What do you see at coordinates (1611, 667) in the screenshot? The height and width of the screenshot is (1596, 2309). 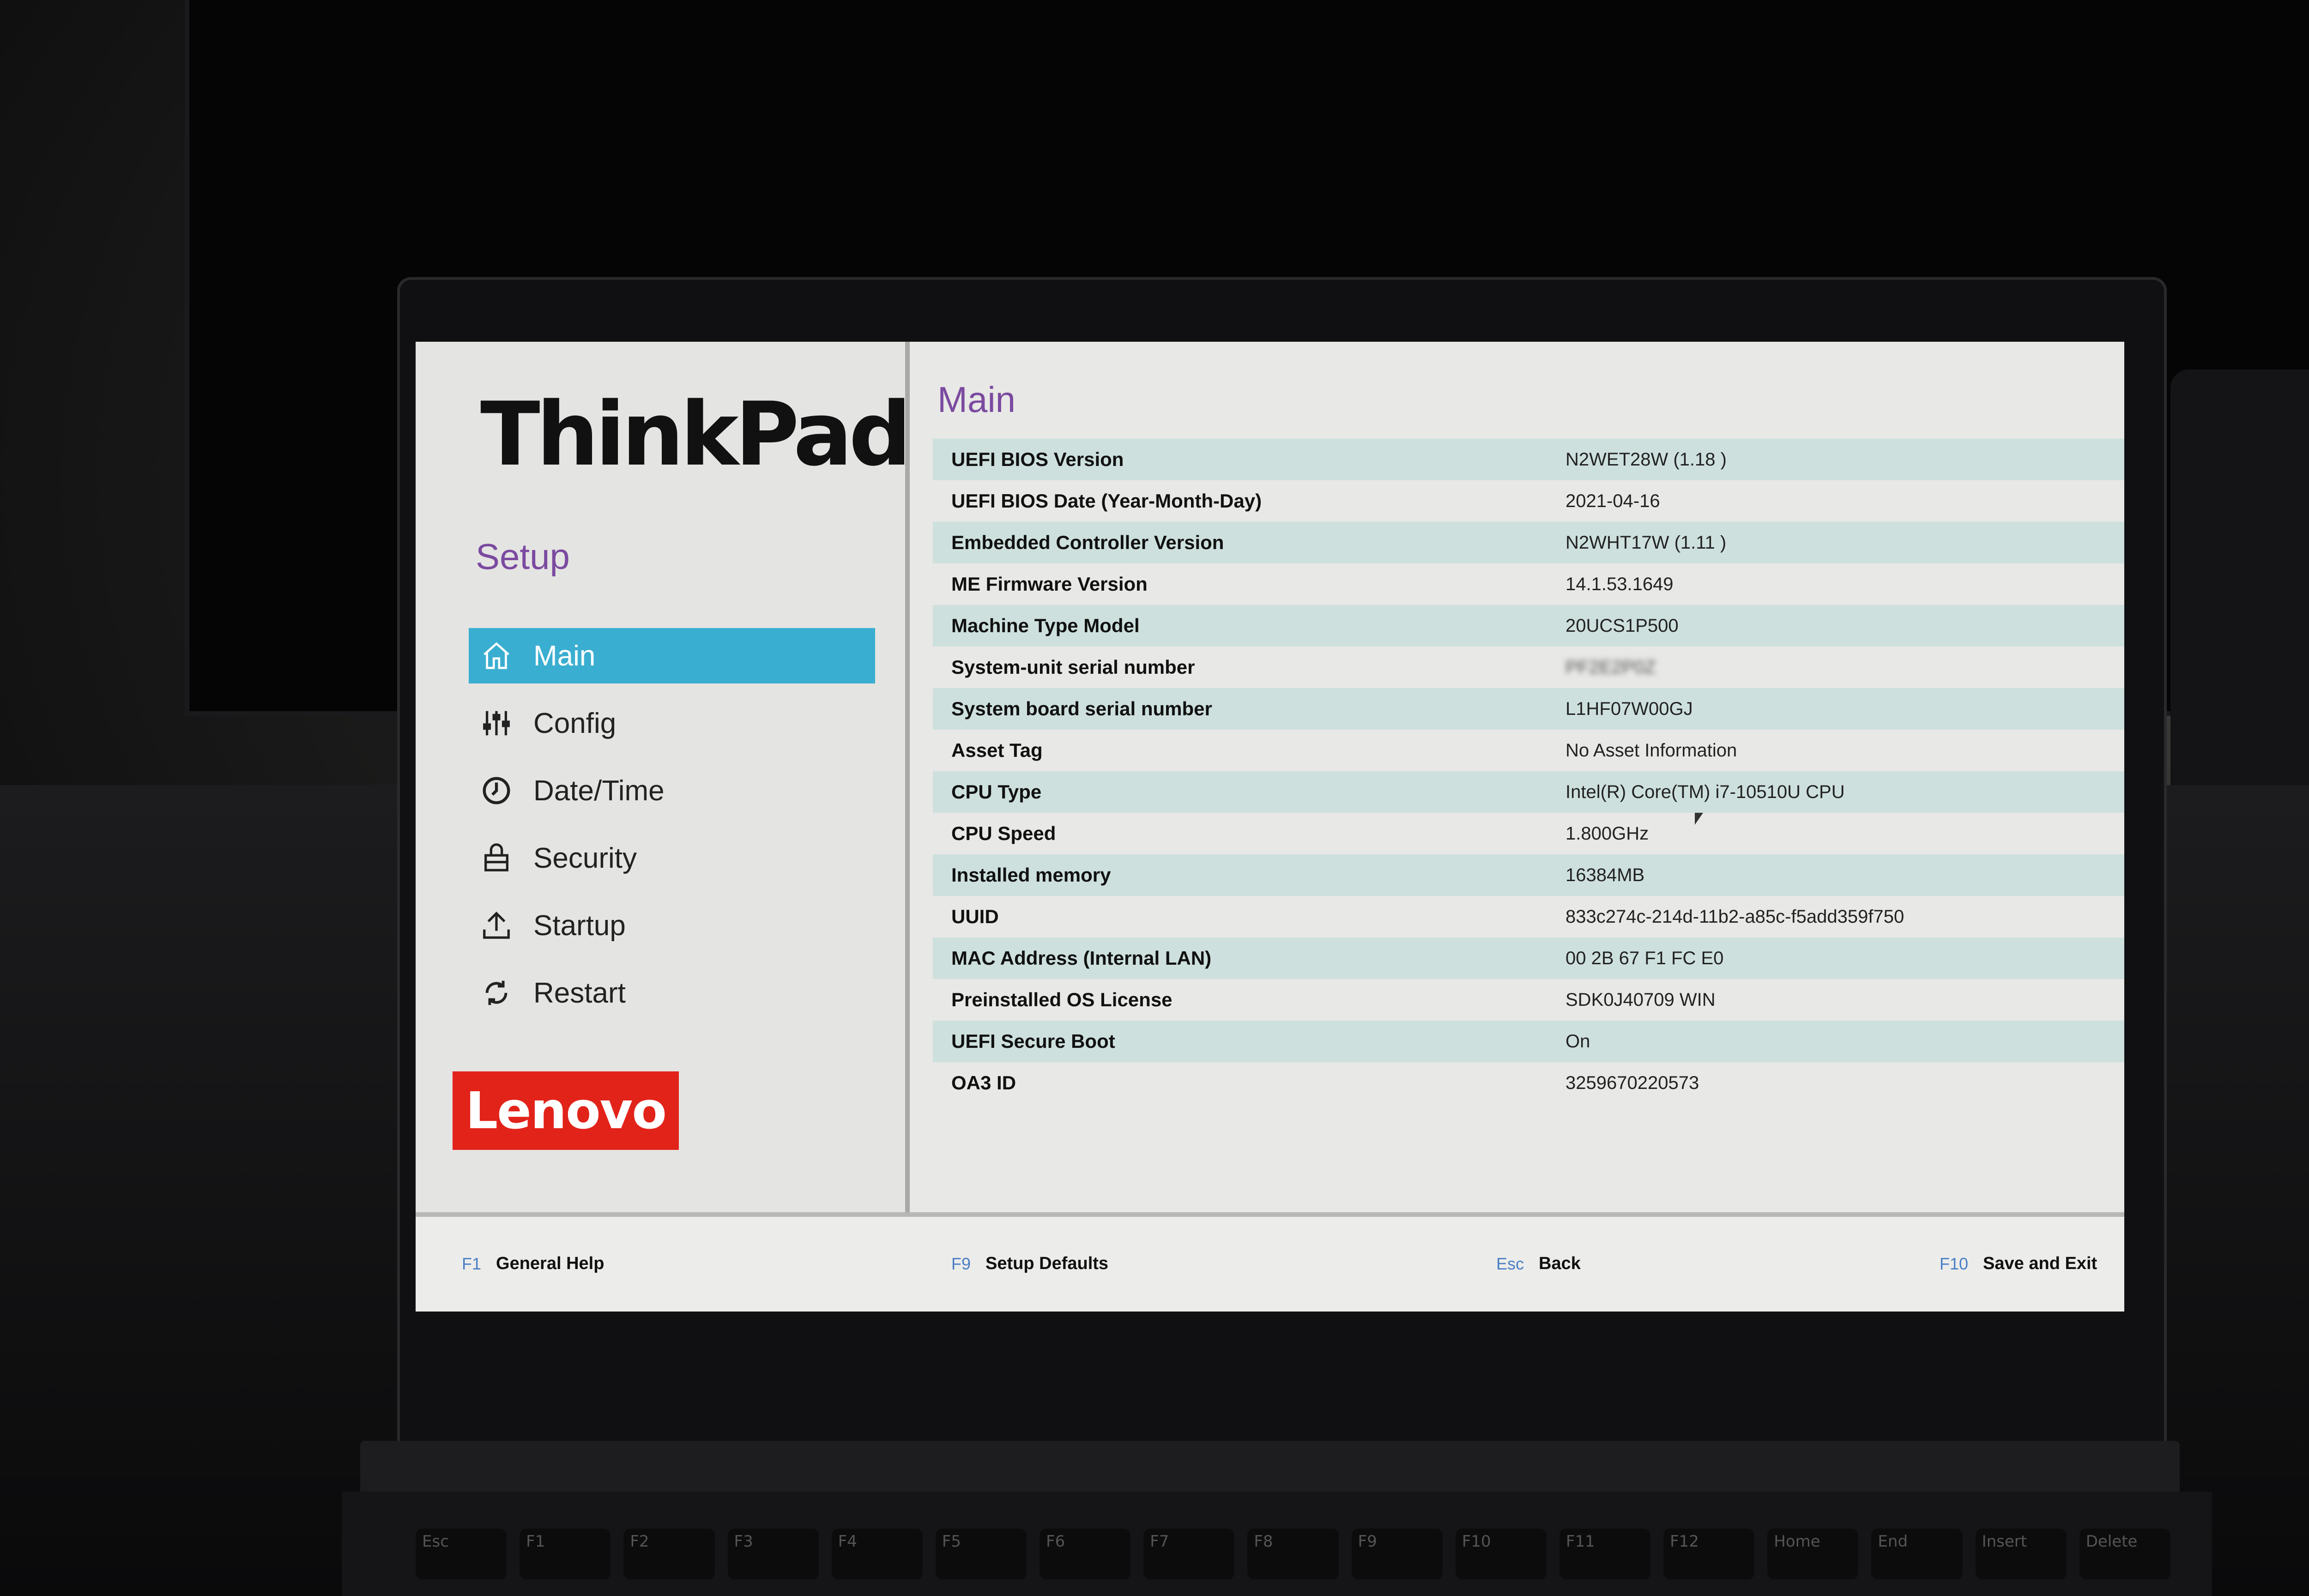 I see `row-value-redacted: PF2E2P0Z` at bounding box center [1611, 667].